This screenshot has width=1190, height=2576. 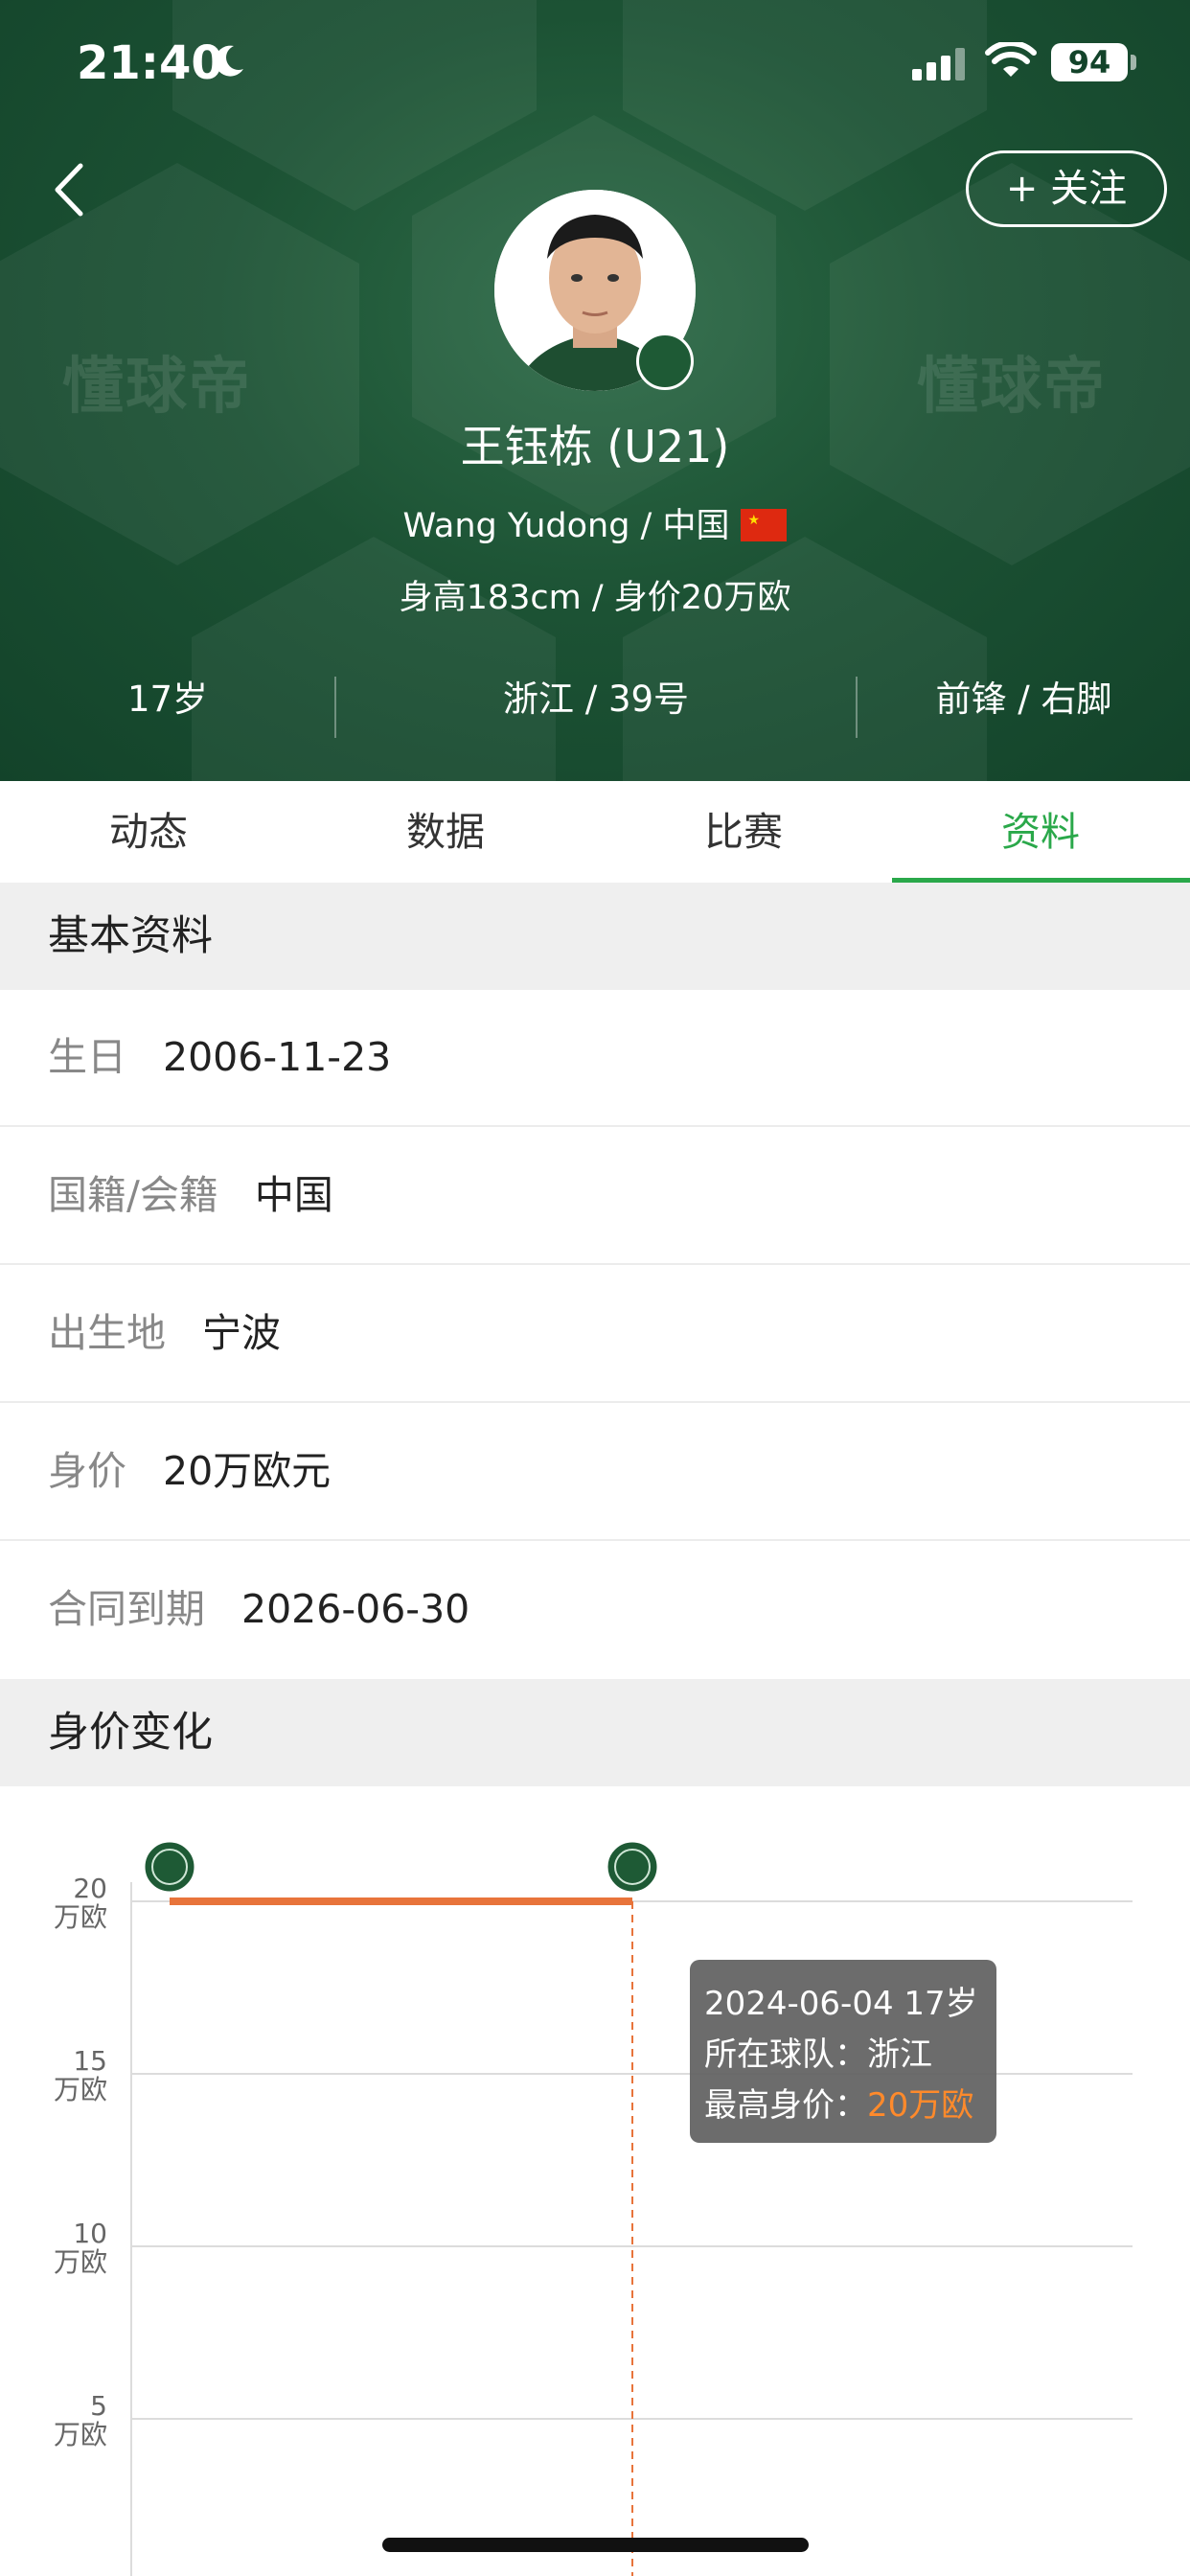 I want to click on info-row-market-value: 身价 20万欧元, so click(x=595, y=1472).